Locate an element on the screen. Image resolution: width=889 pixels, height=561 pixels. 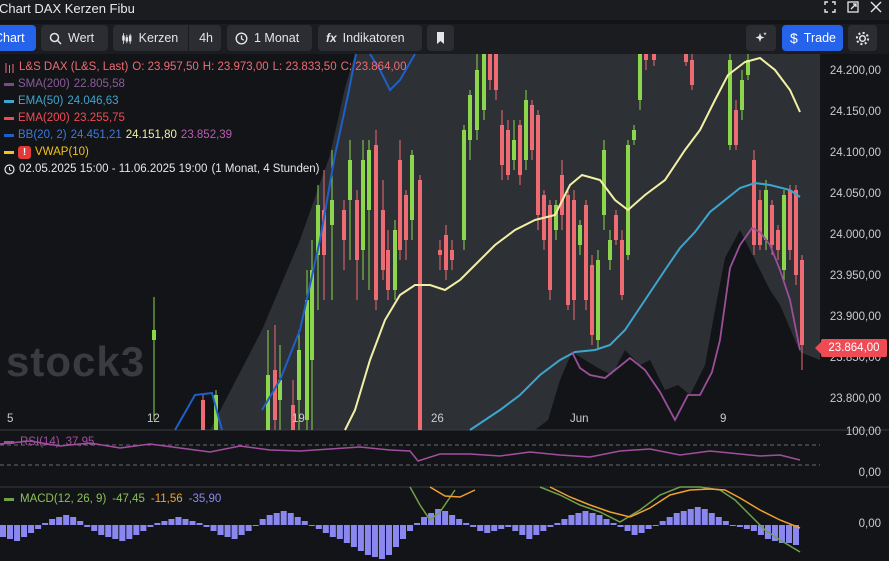
price-tick: 24.000,00 is located at coordinates (855, 235).